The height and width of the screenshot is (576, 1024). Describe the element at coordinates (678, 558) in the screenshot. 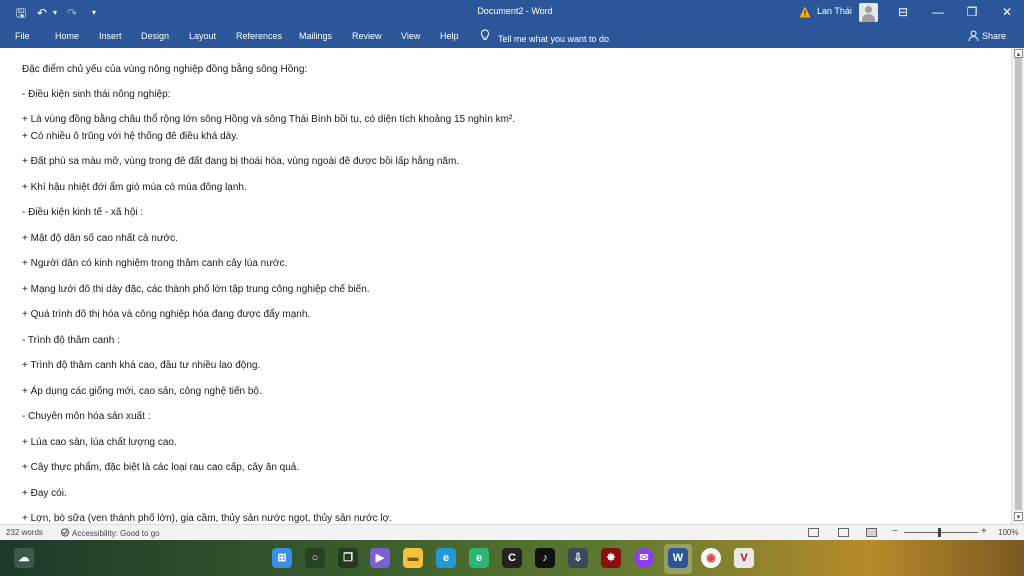

I see `word-icon: W` at that location.